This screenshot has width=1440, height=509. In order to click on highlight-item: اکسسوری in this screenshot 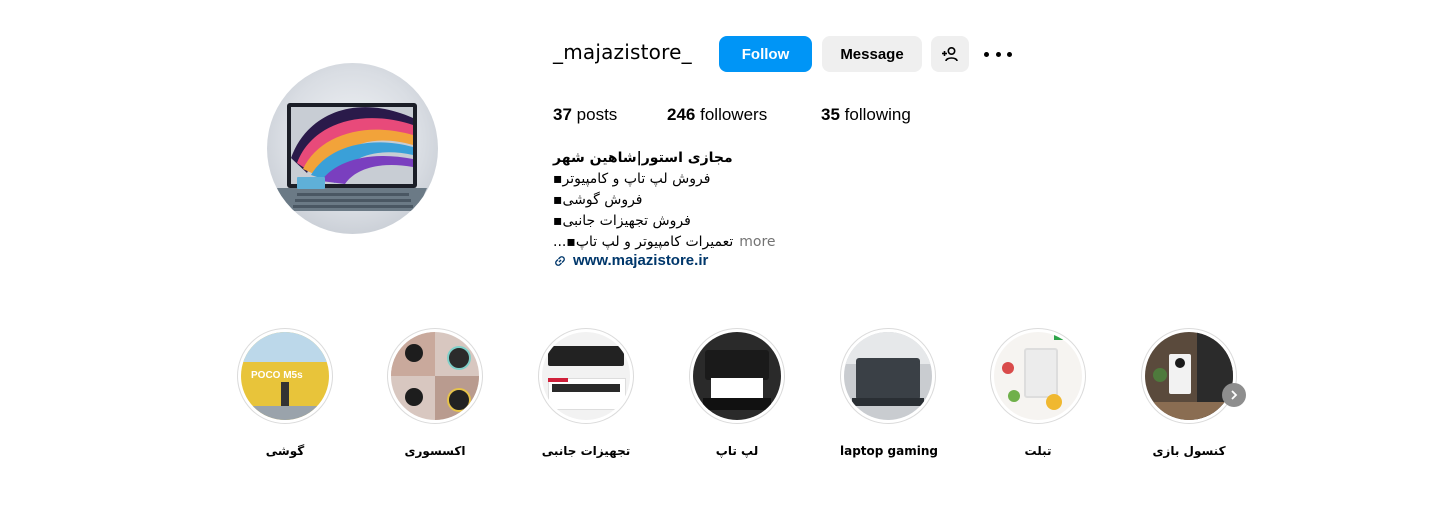, I will do `click(435, 393)`.